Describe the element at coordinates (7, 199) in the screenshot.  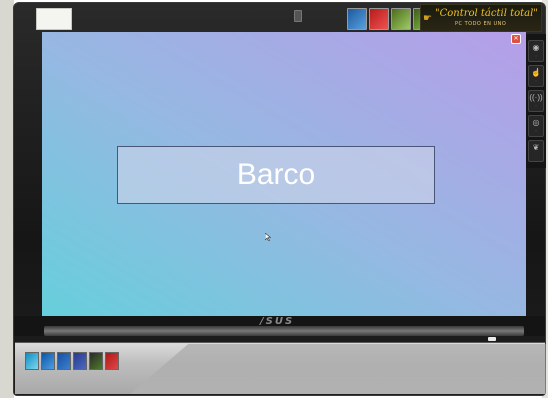
I see `photo-background-left` at that location.